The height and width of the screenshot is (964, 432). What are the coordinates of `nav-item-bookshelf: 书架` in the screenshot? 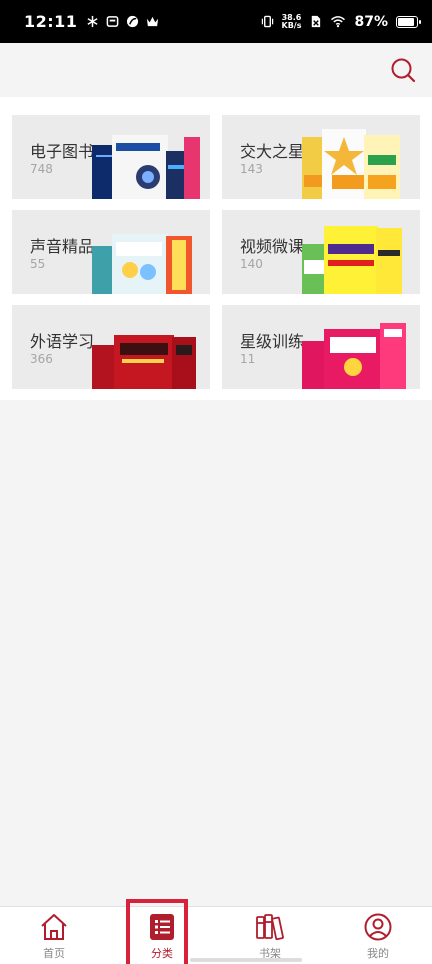 It's located at (270, 935).